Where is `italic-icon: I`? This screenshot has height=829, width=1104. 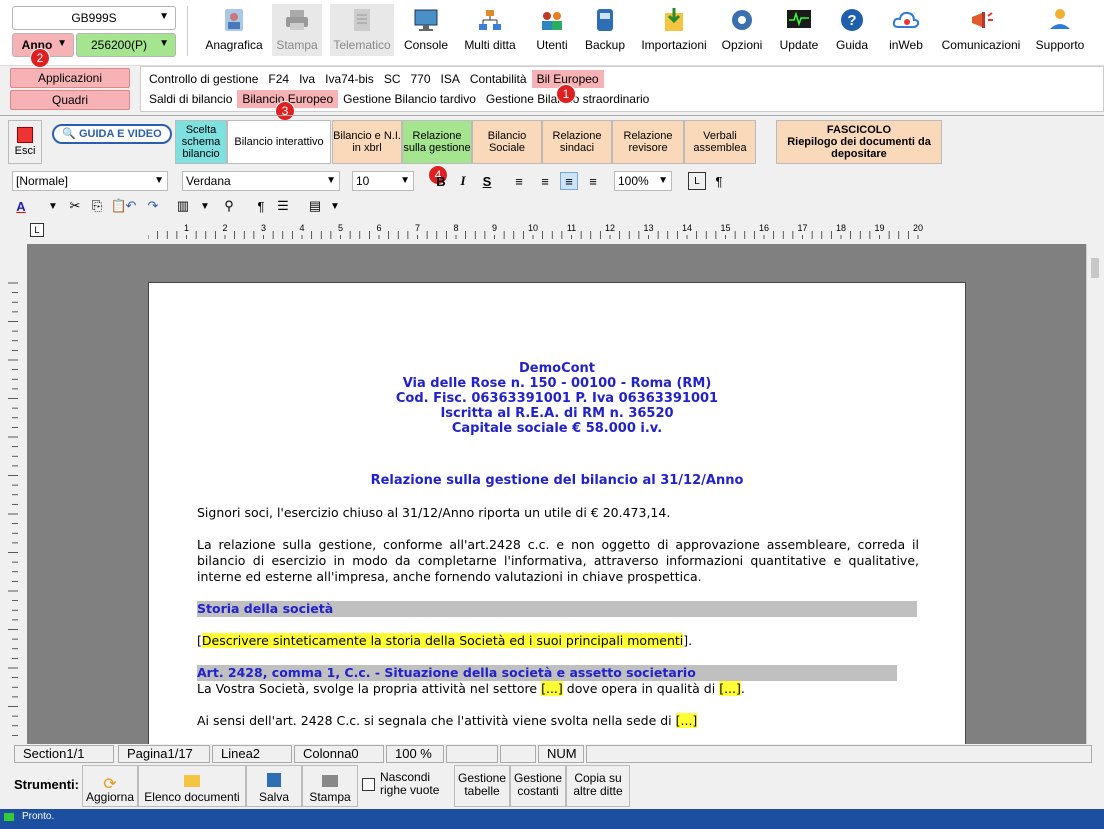 italic-icon: I is located at coordinates (463, 181).